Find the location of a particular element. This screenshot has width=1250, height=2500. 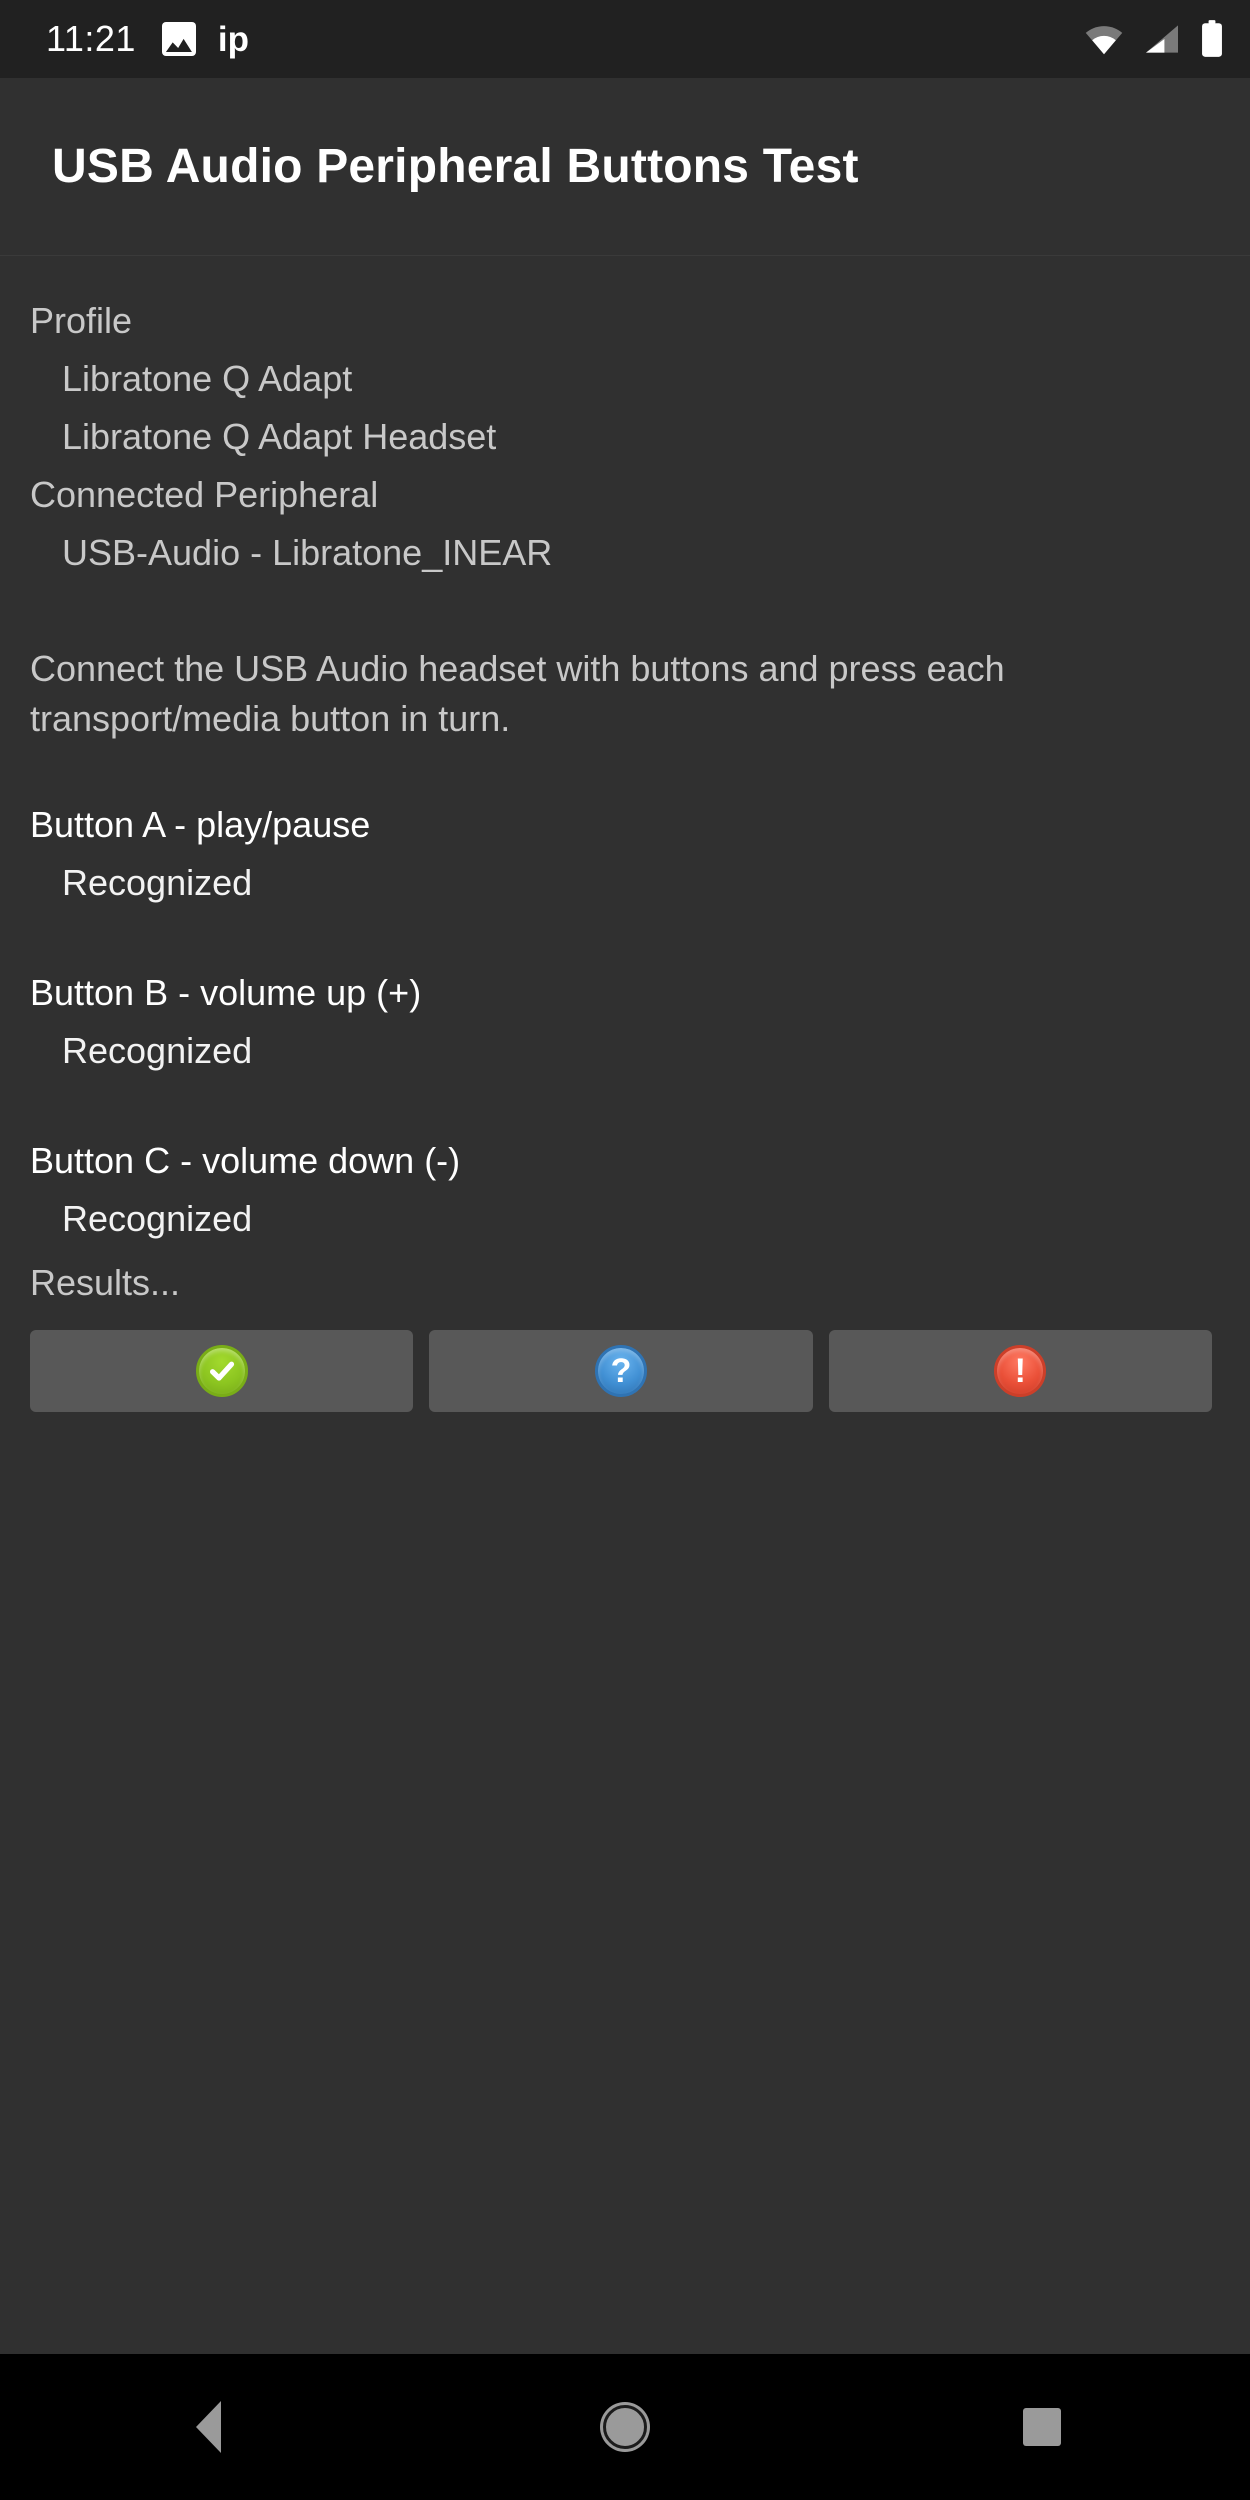

fail-button: ! is located at coordinates (1020, 1371).